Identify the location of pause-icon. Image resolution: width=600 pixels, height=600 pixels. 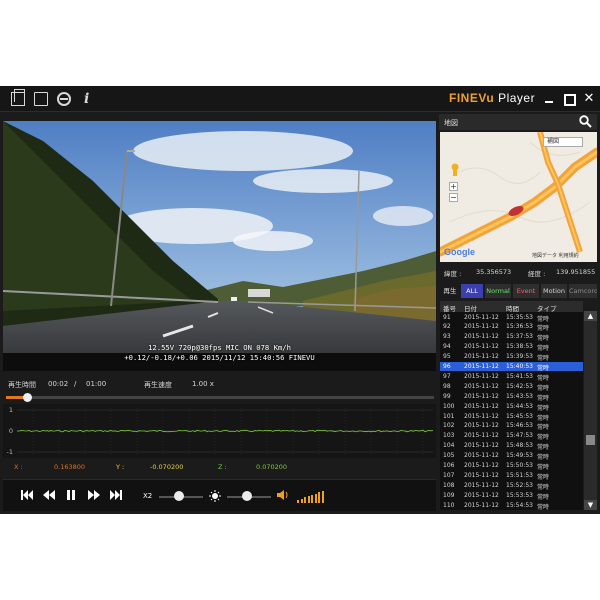
(71, 496).